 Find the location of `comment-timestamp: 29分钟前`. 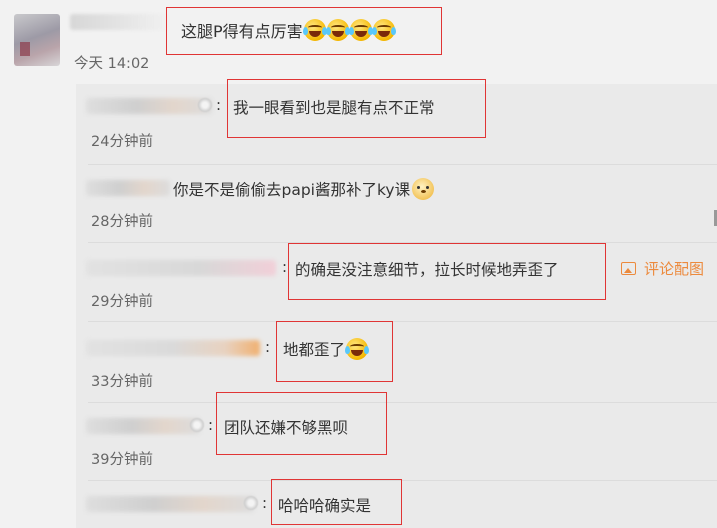

comment-timestamp: 29分钟前 is located at coordinates (122, 302).